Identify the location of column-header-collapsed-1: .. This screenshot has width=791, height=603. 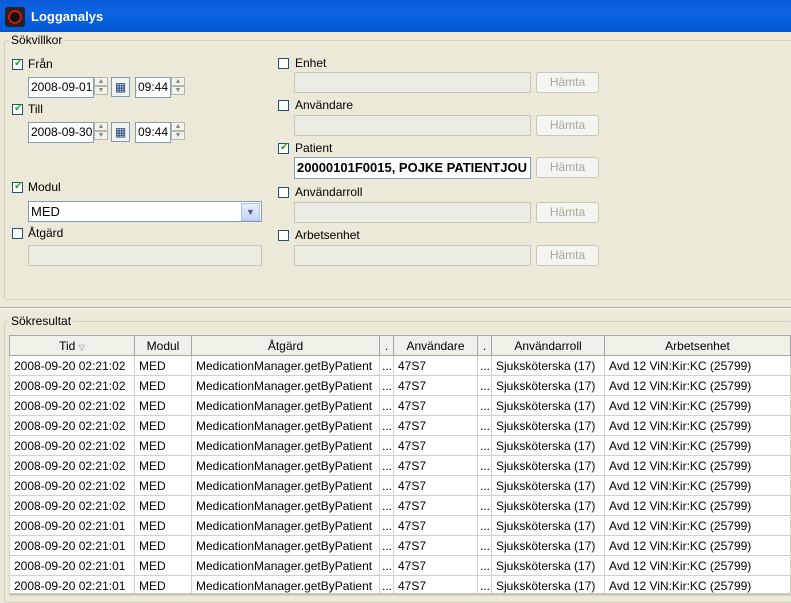
(386, 345).